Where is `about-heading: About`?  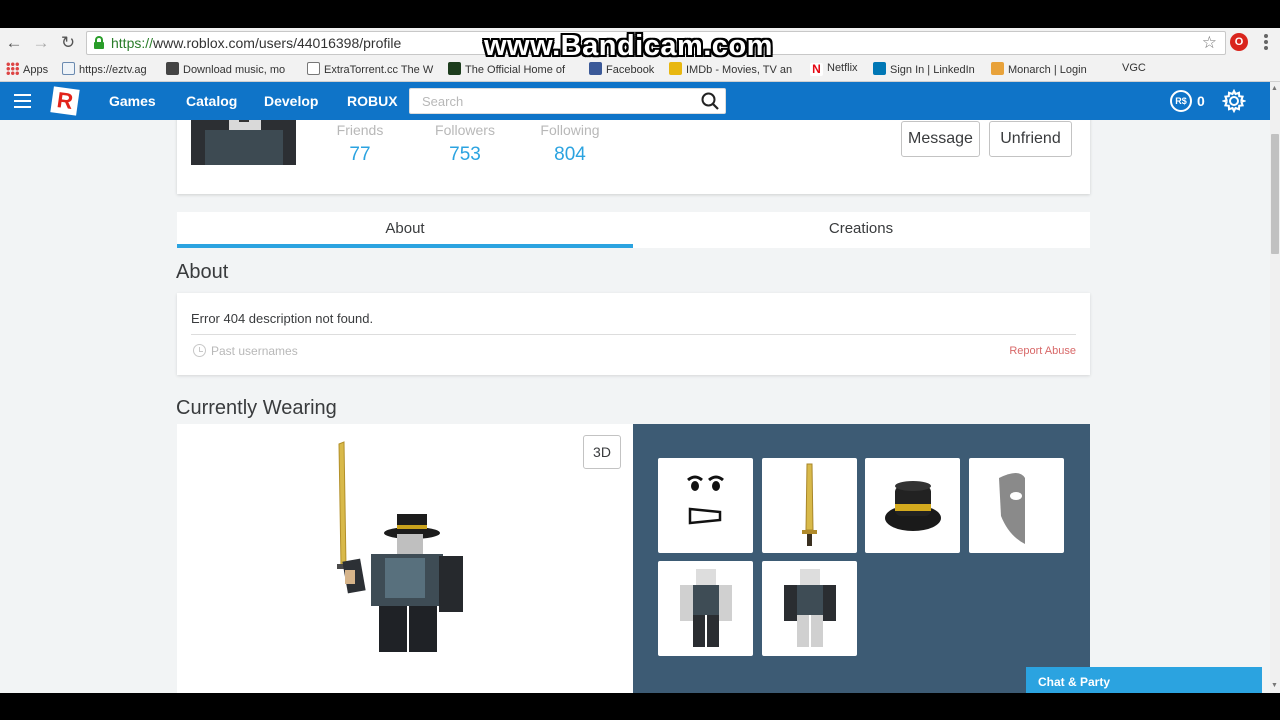
about-heading: About is located at coordinates (202, 272).